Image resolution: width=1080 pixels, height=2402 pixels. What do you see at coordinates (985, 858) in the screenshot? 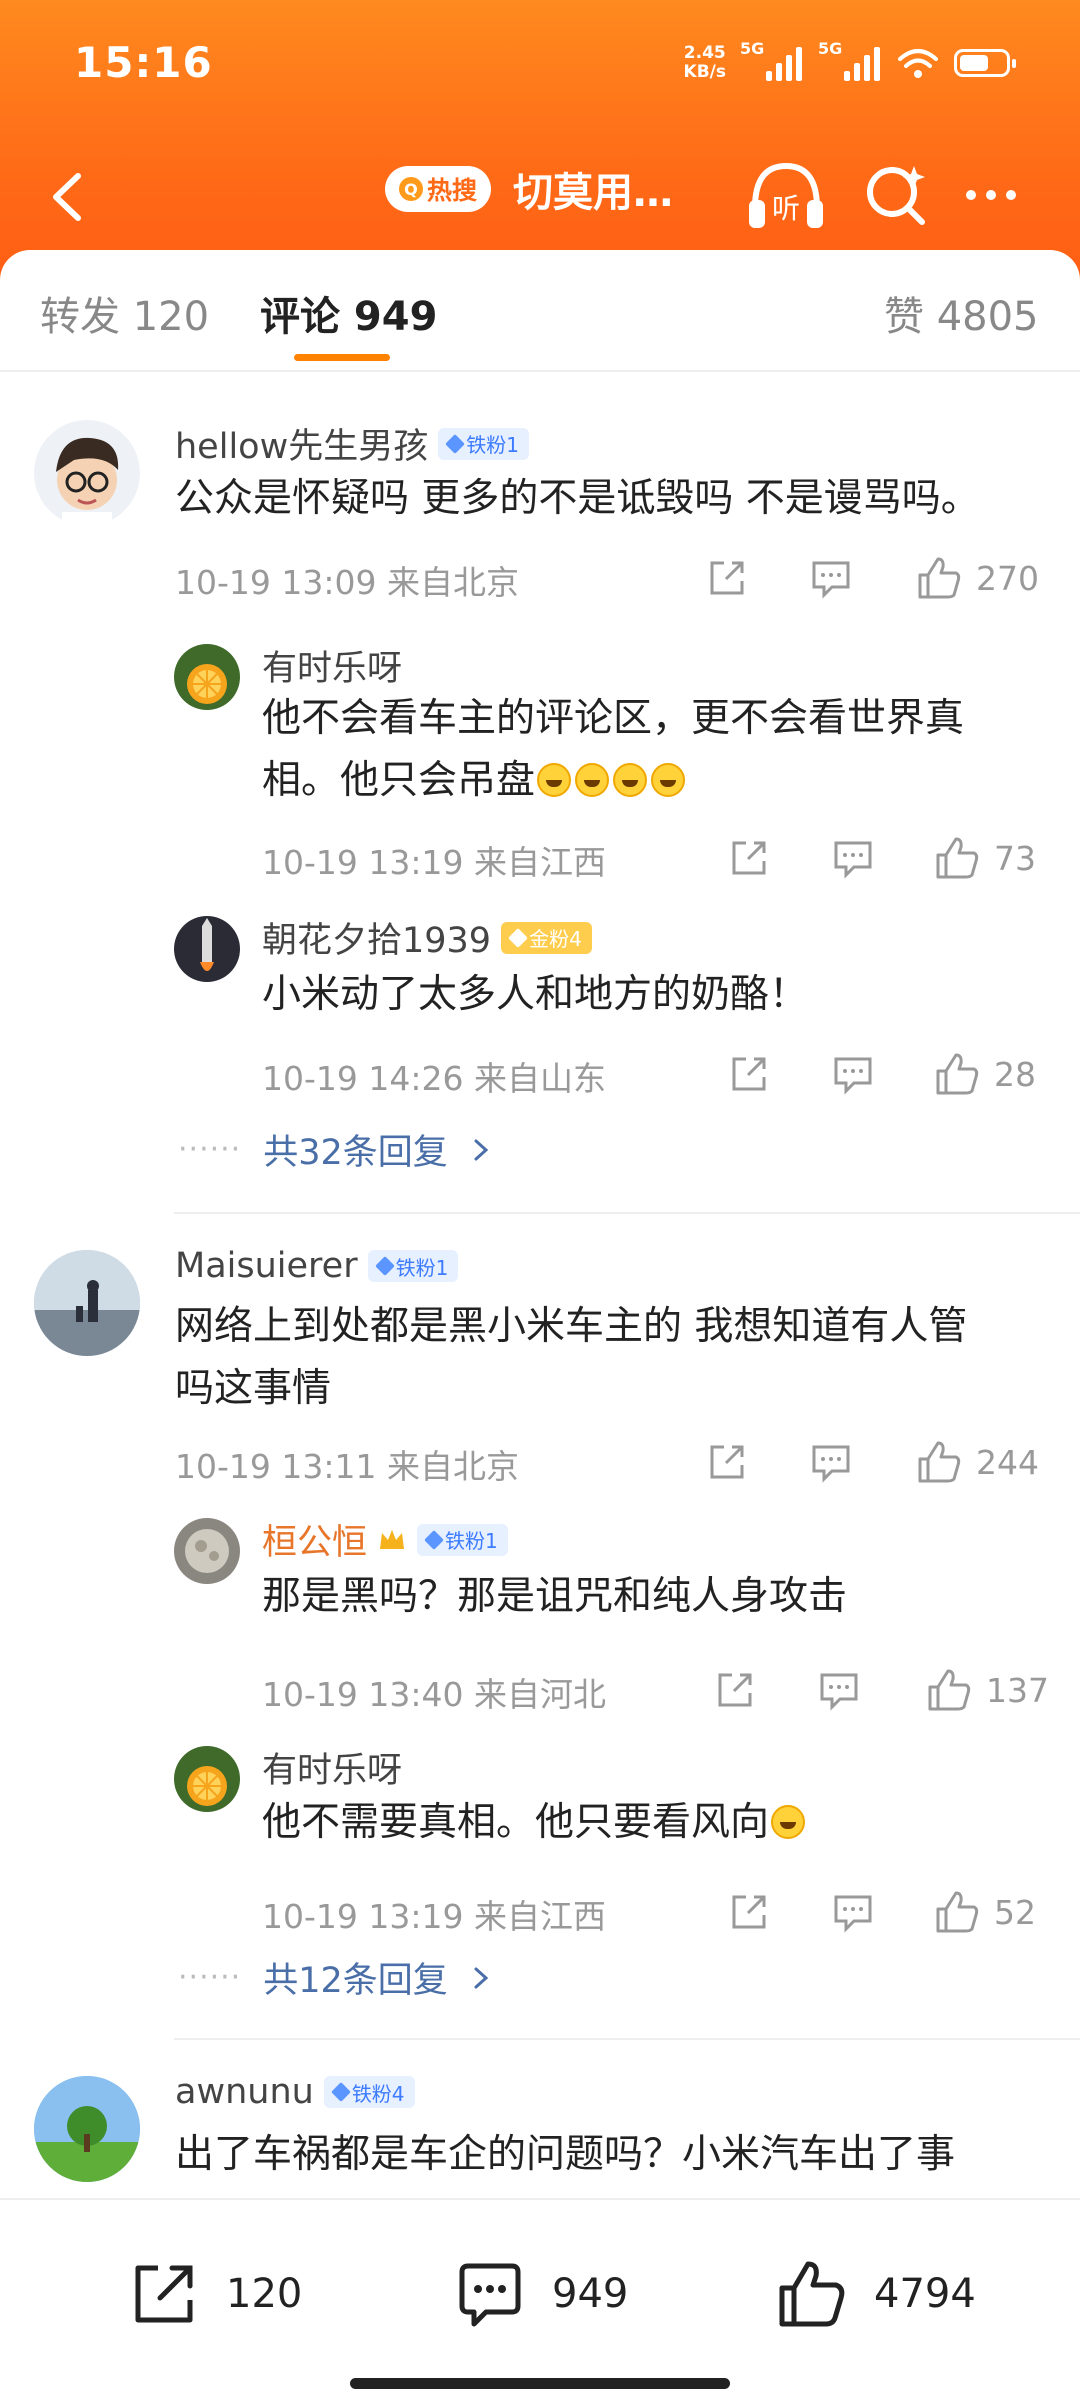
I see `like-button: 73` at bounding box center [985, 858].